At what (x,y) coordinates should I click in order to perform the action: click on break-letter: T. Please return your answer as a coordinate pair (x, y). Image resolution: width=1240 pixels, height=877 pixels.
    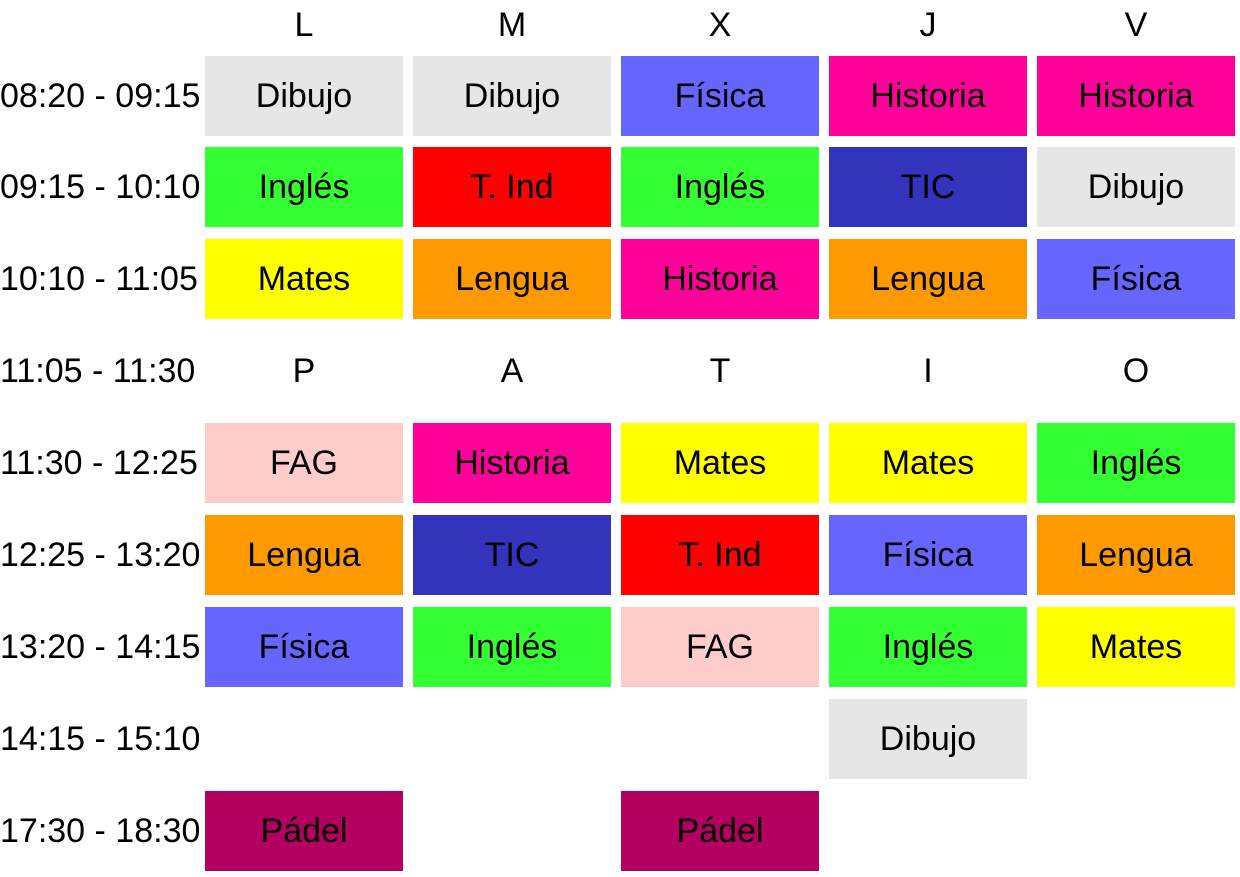
    Looking at the image, I should click on (720, 370).